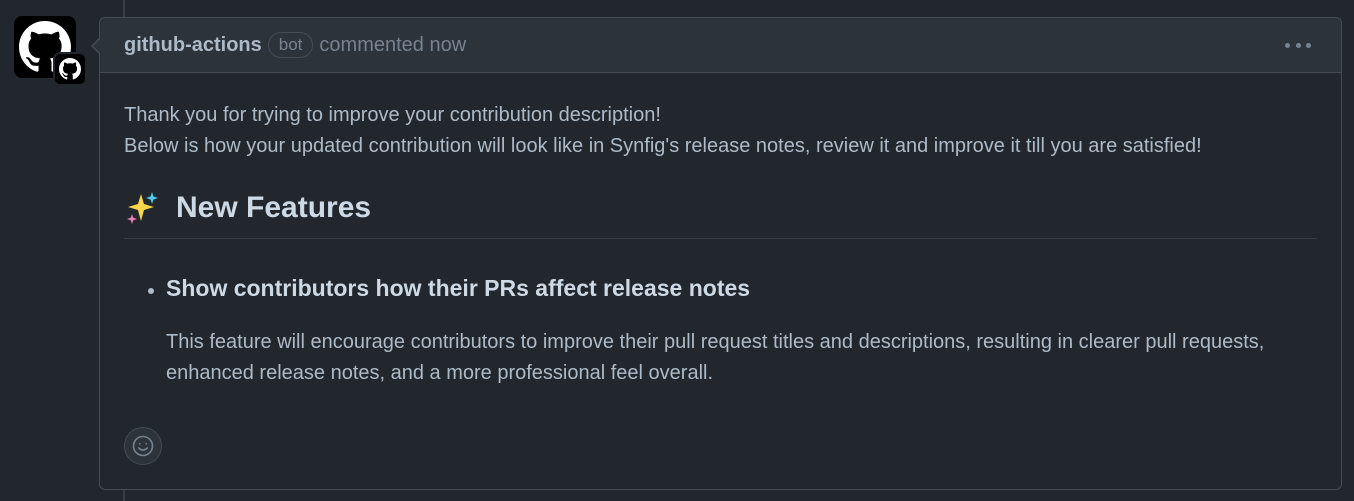 This screenshot has width=1354, height=501. I want to click on add-reaction-button, so click(143, 446).